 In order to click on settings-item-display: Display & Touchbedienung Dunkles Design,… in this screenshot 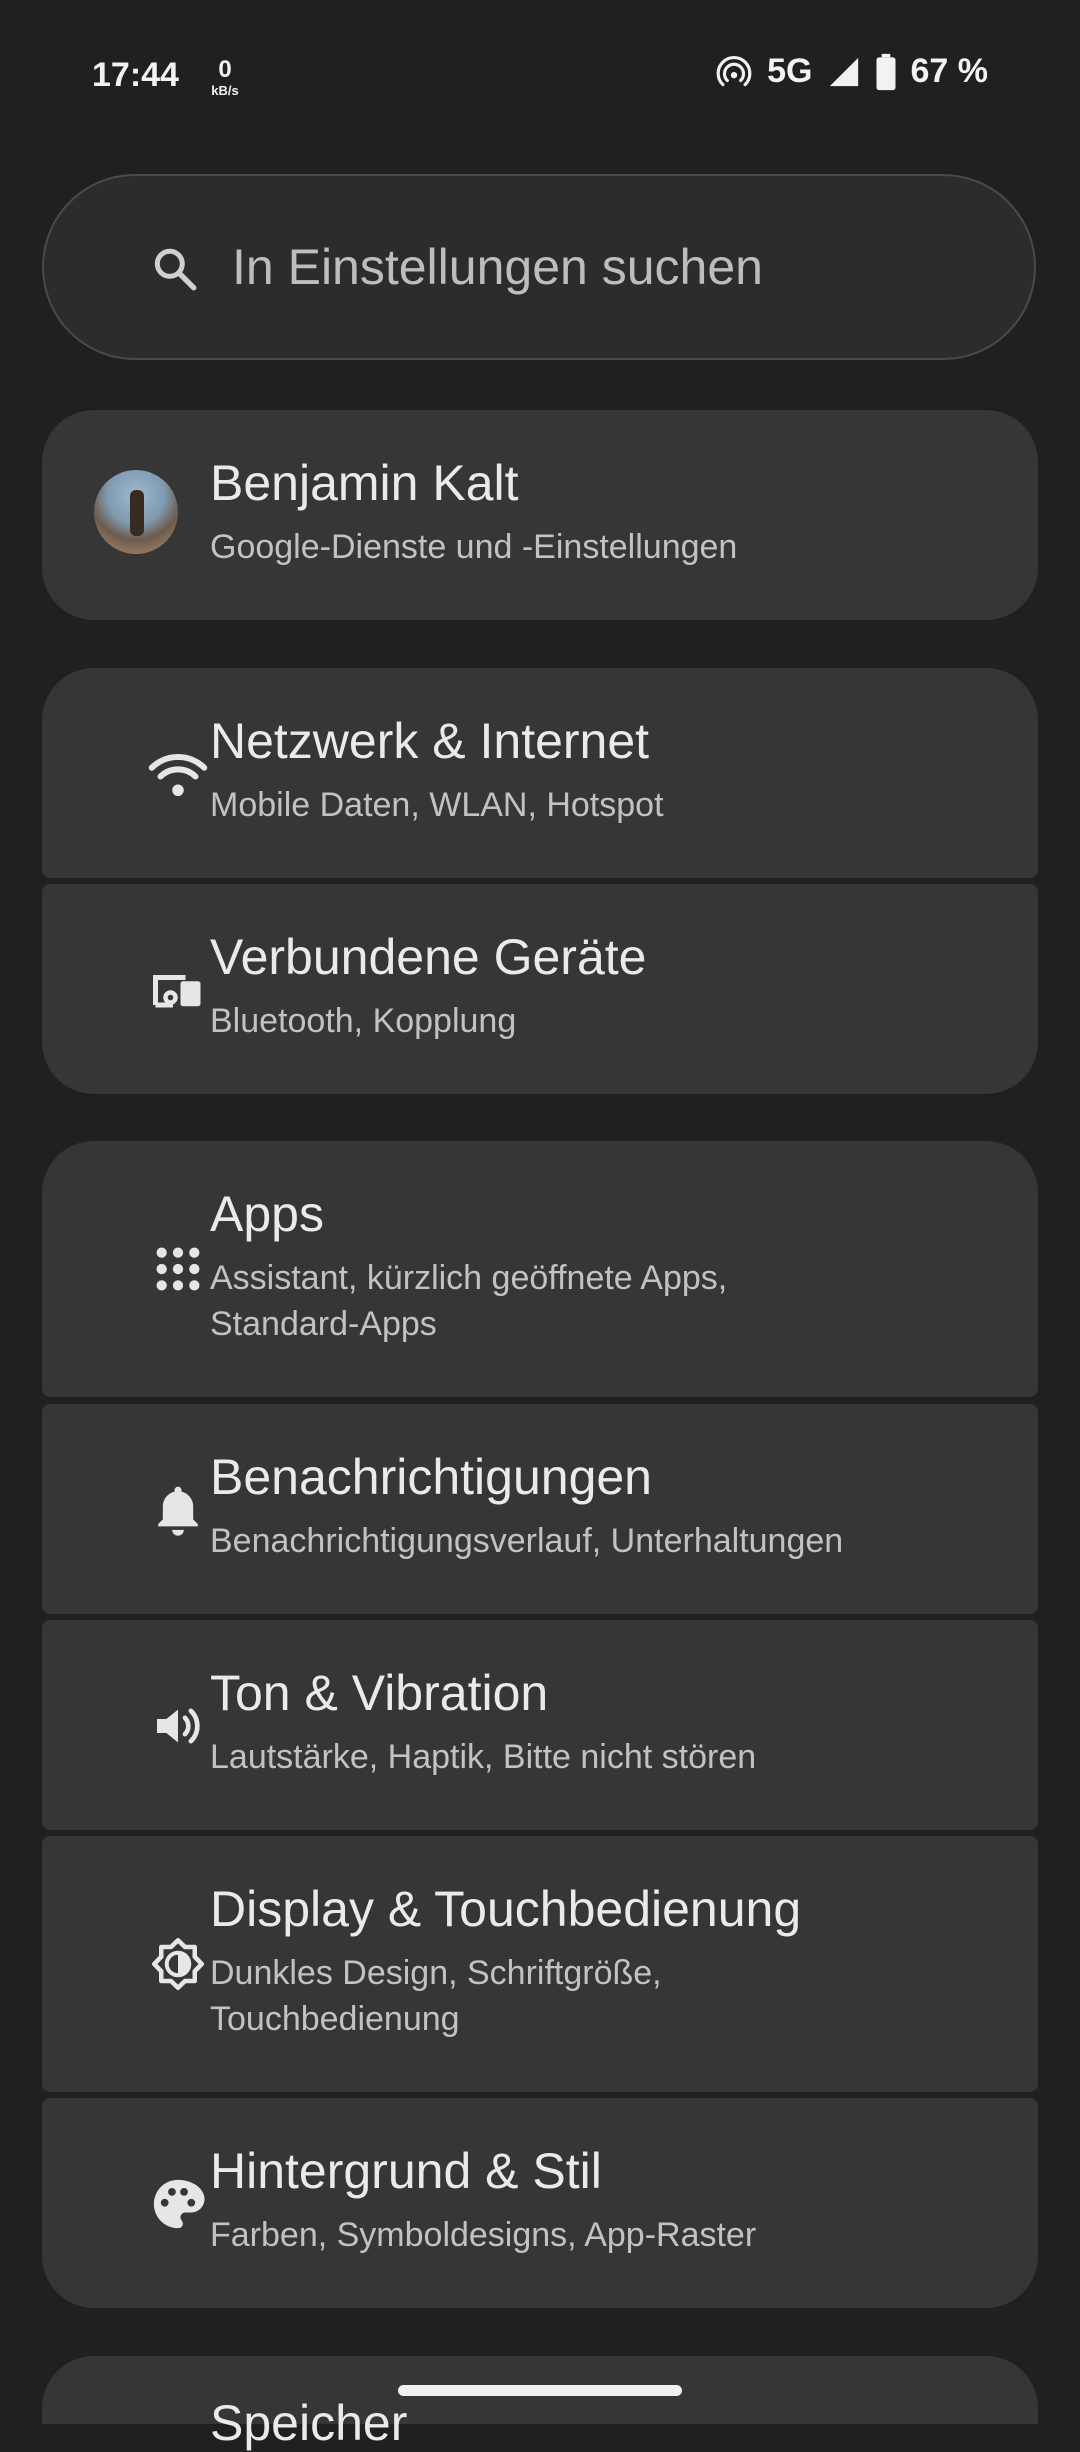, I will do `click(540, 1964)`.